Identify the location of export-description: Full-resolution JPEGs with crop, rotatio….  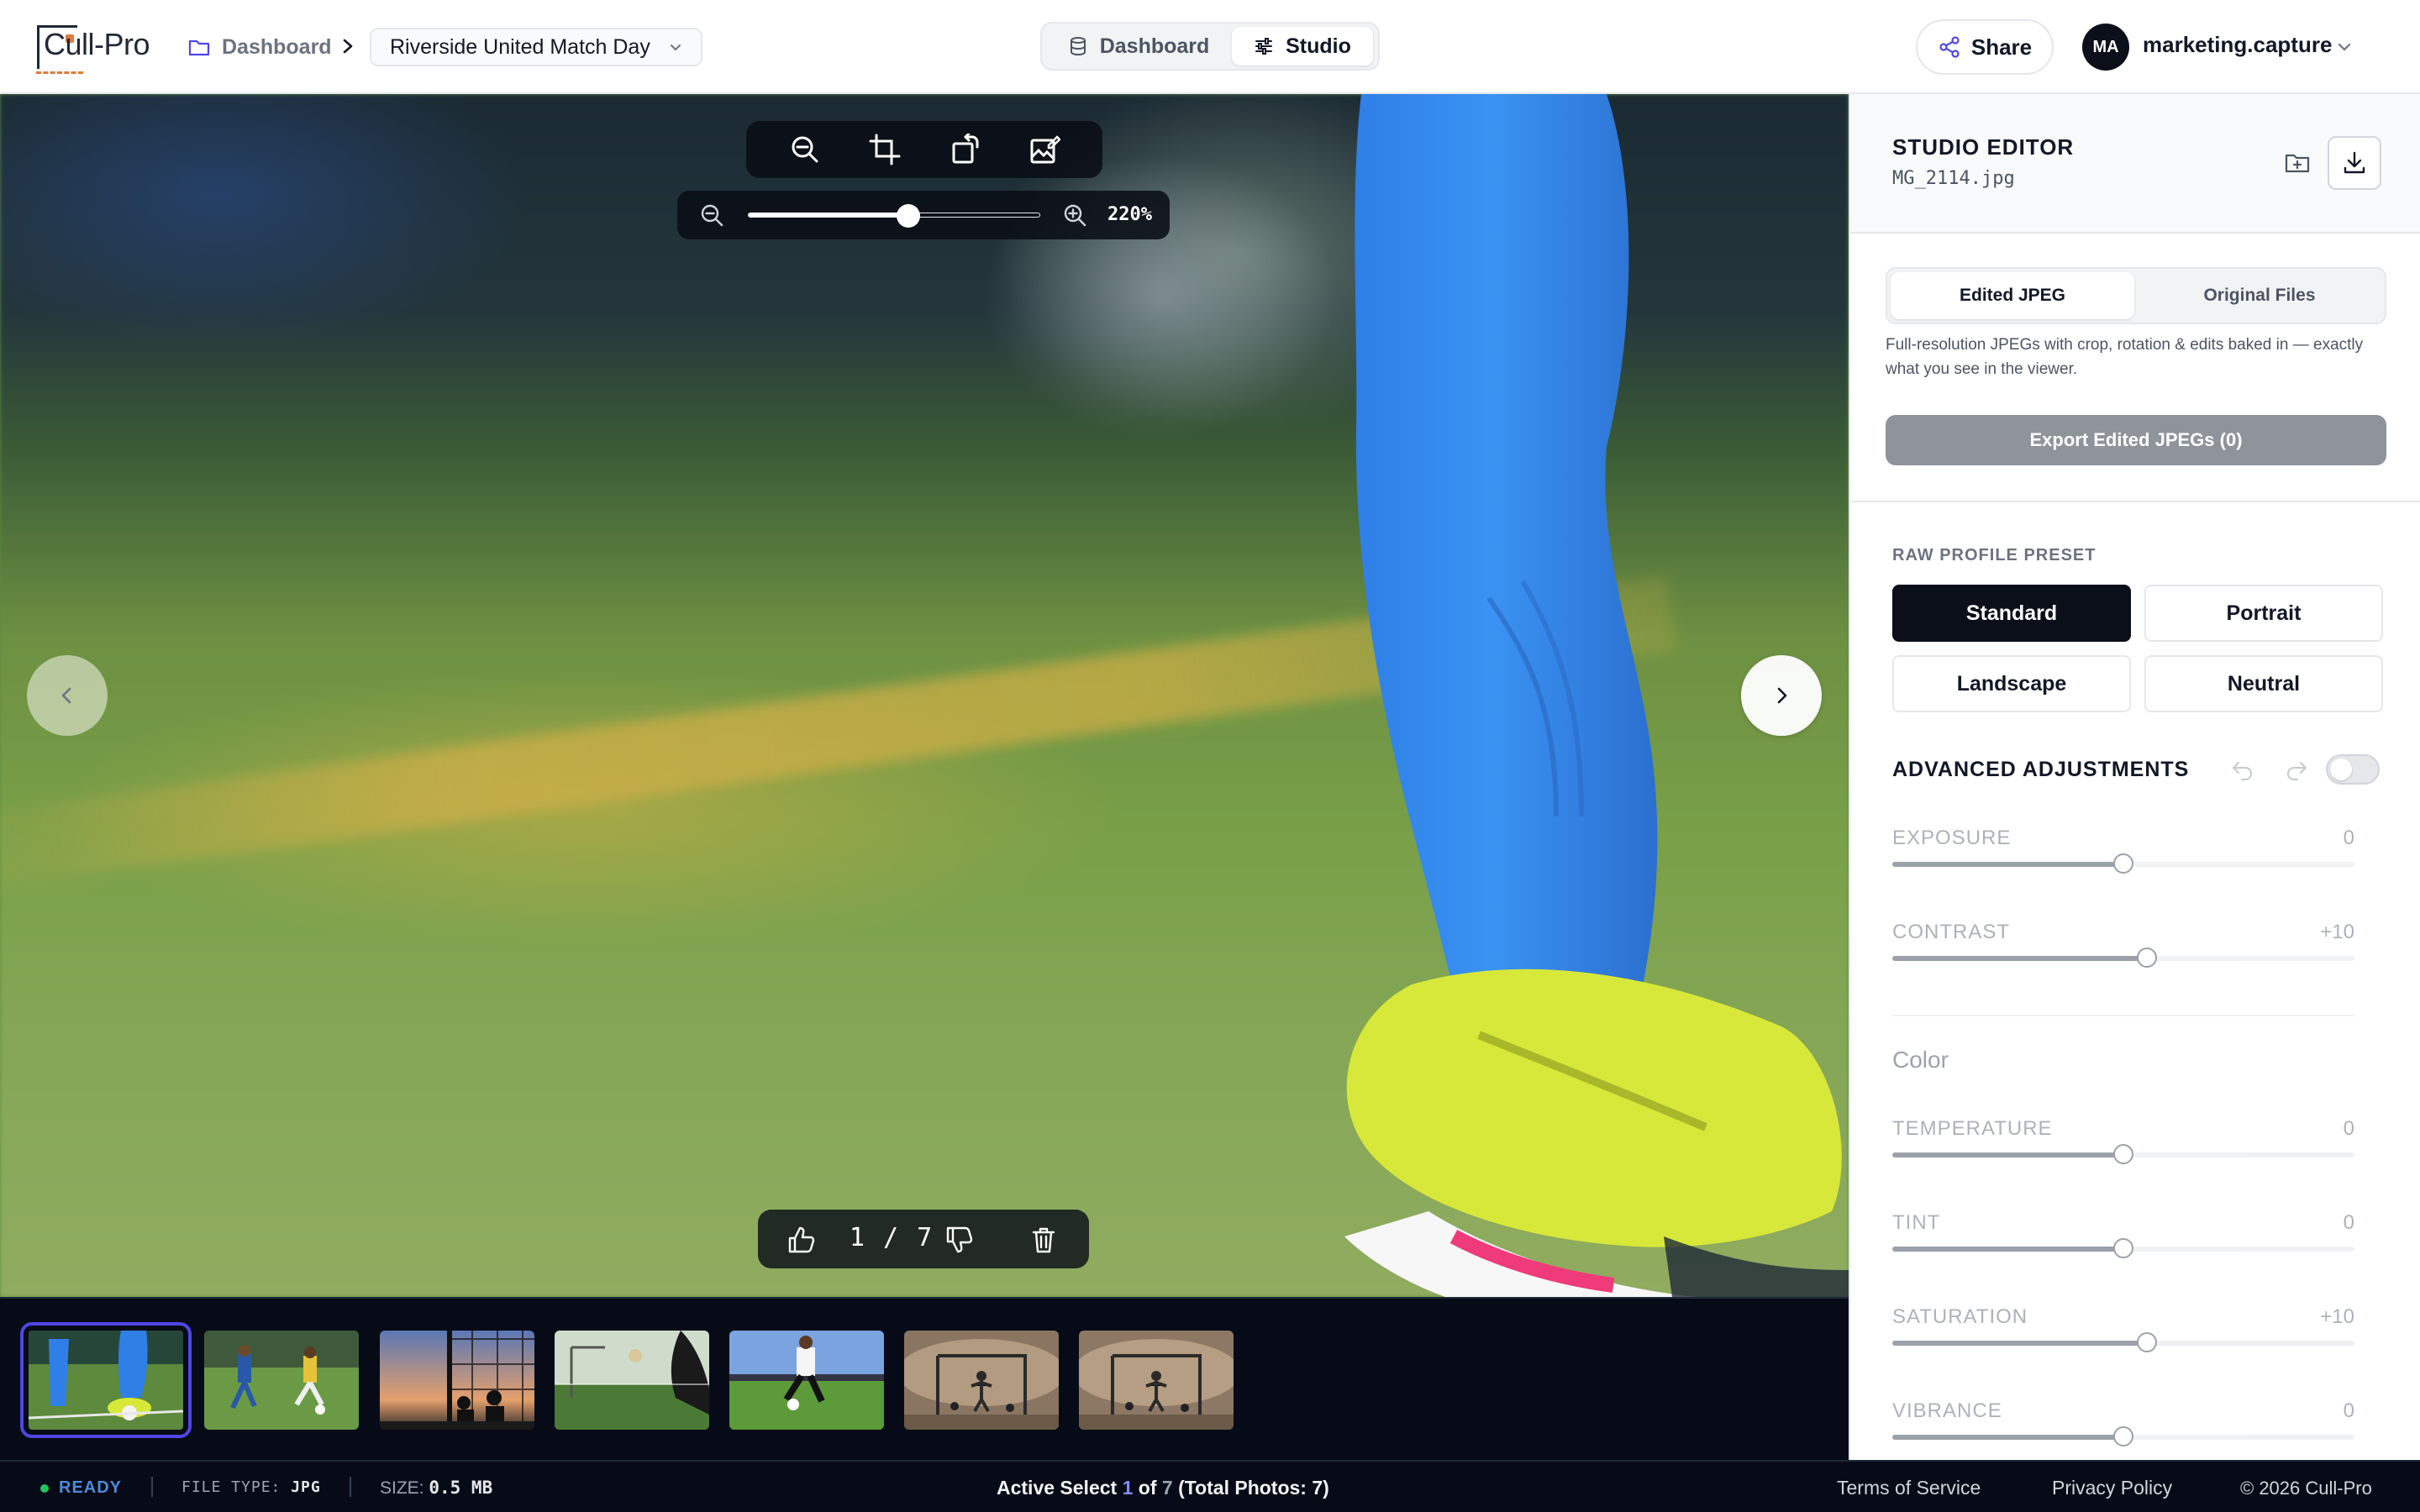
(2125, 357).